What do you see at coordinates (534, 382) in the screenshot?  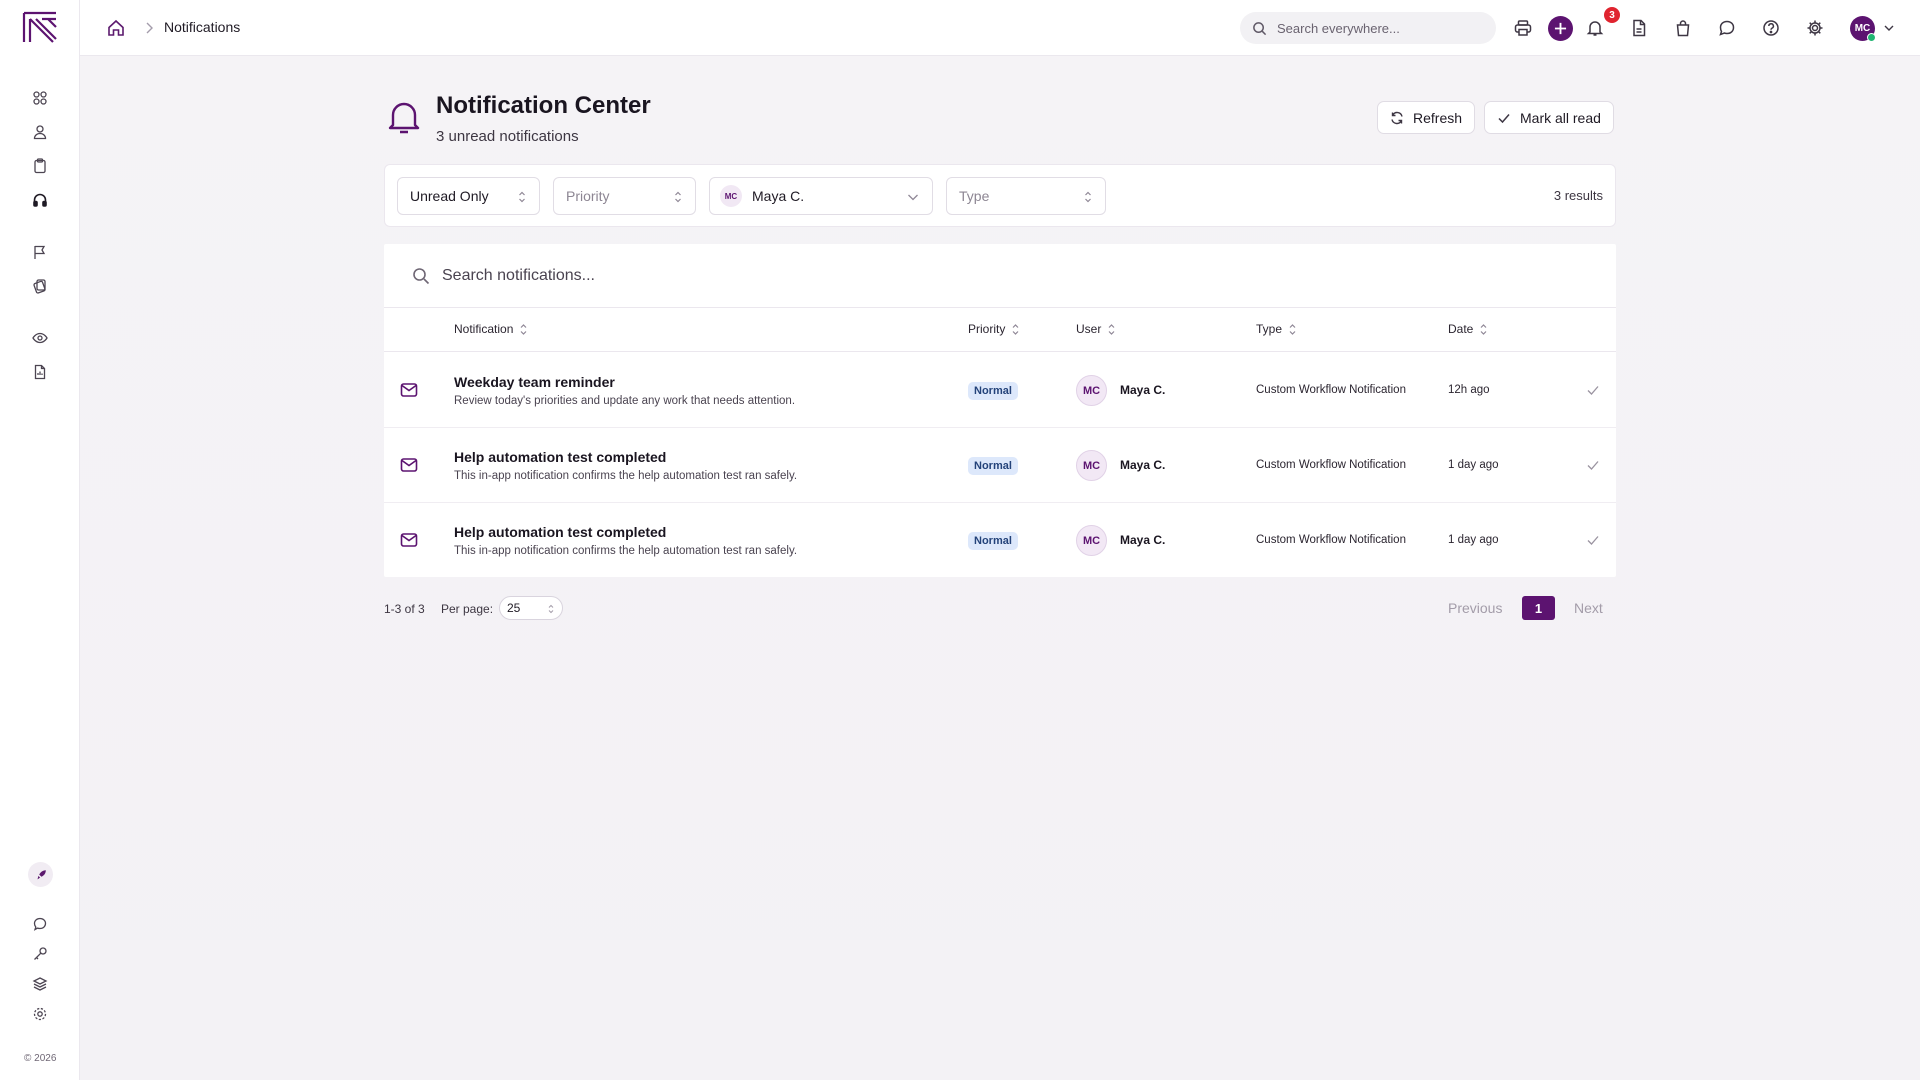 I see `notification-title: Weekday team reminder` at bounding box center [534, 382].